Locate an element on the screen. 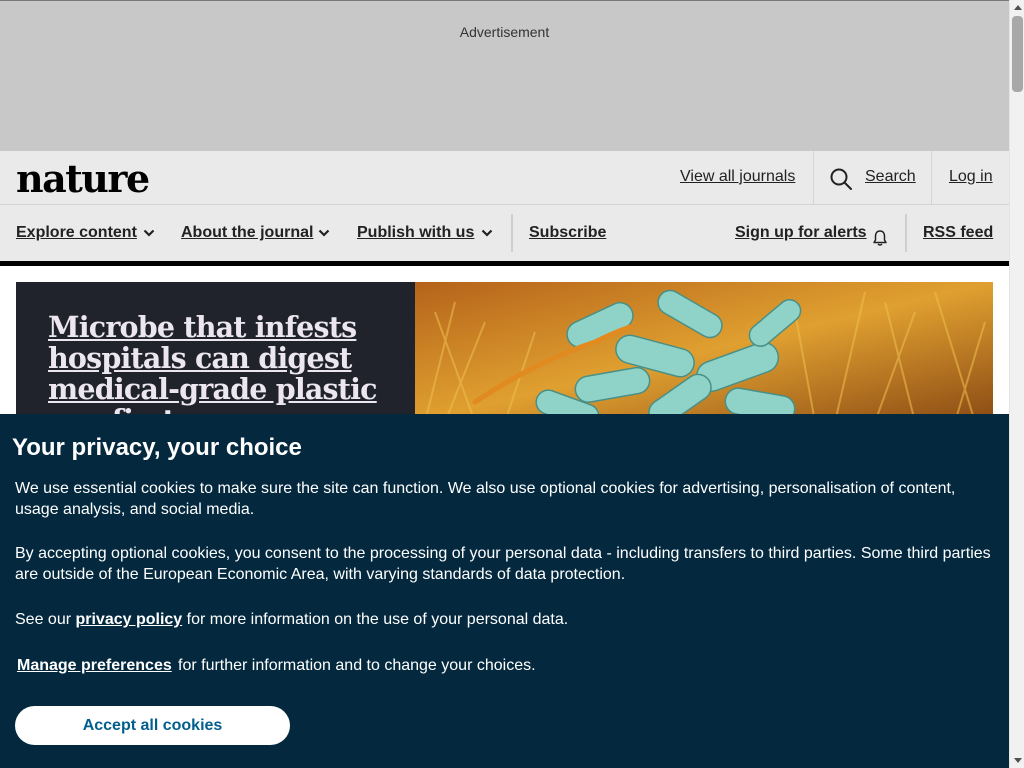  advertisement-label: Advertisement is located at coordinates (504, 32).